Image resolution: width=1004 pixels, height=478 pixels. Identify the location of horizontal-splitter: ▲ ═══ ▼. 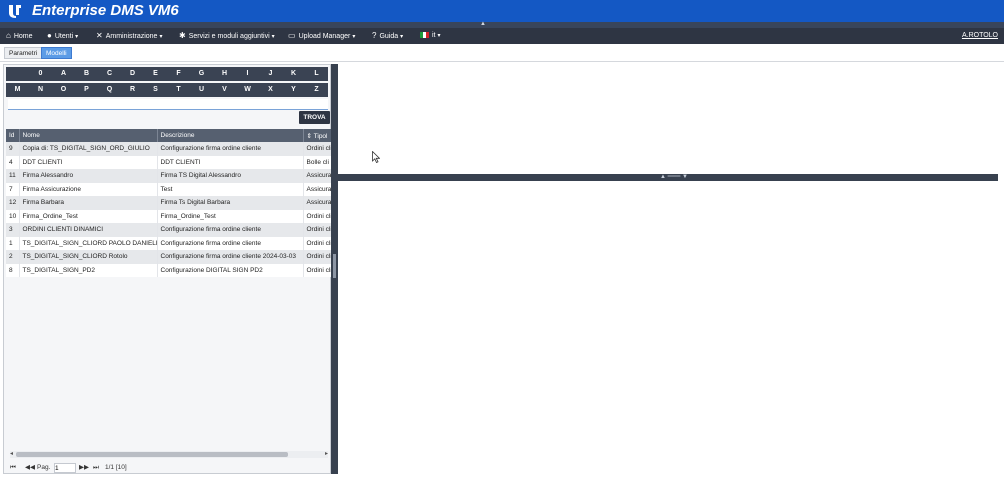
(668, 177).